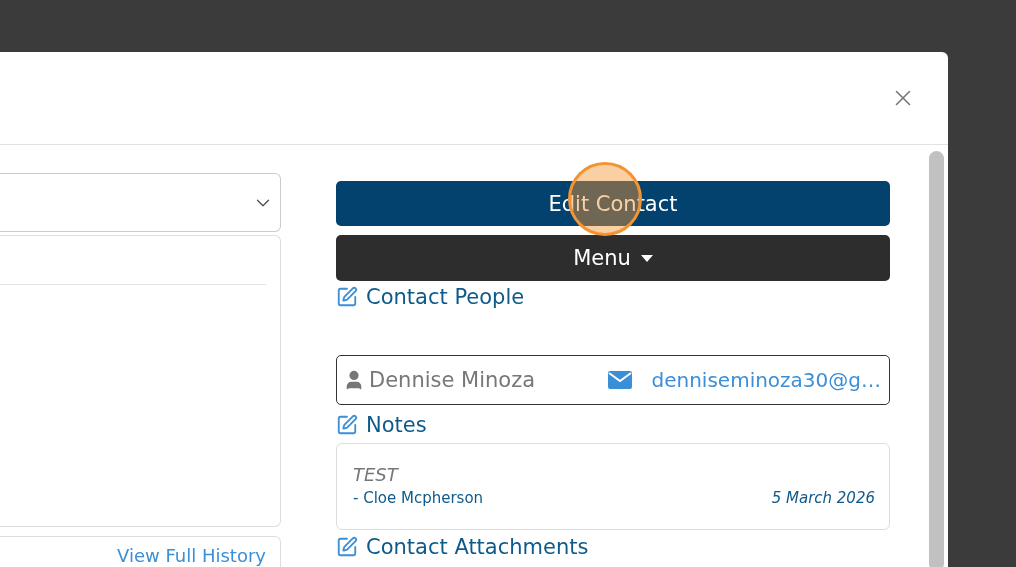 Image resolution: width=1016 pixels, height=567 pixels. I want to click on menu-button: Menu, so click(613, 258).